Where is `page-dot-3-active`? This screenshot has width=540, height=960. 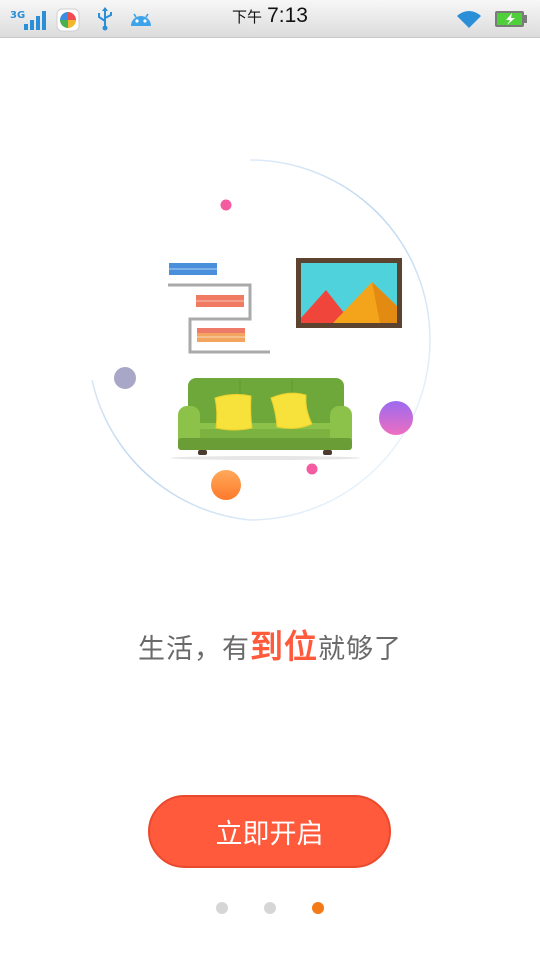 page-dot-3-active is located at coordinates (318, 908).